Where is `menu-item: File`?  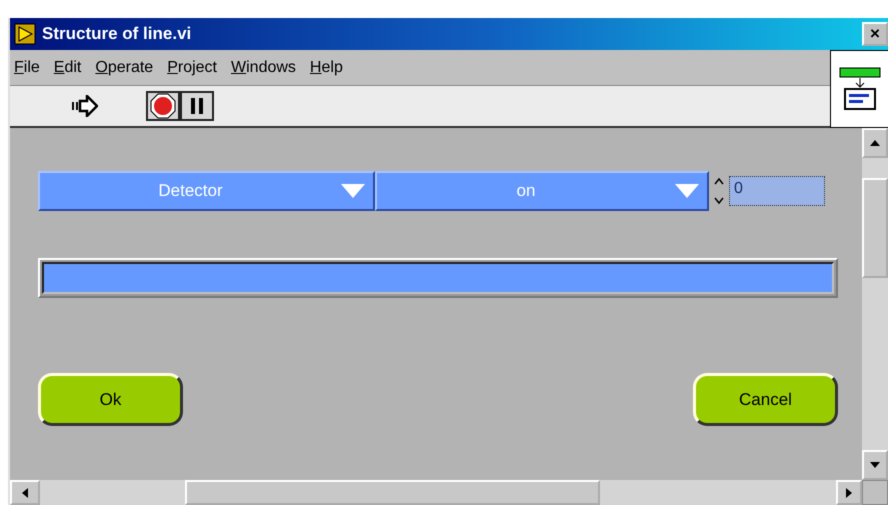
menu-item: File is located at coordinates (27, 68).